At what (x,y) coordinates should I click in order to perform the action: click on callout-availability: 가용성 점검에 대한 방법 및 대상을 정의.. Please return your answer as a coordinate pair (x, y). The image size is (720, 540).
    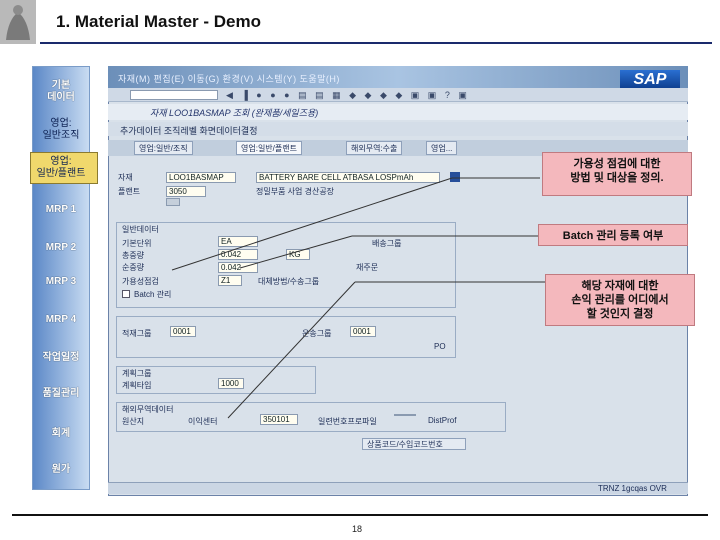
    Looking at the image, I should click on (617, 174).